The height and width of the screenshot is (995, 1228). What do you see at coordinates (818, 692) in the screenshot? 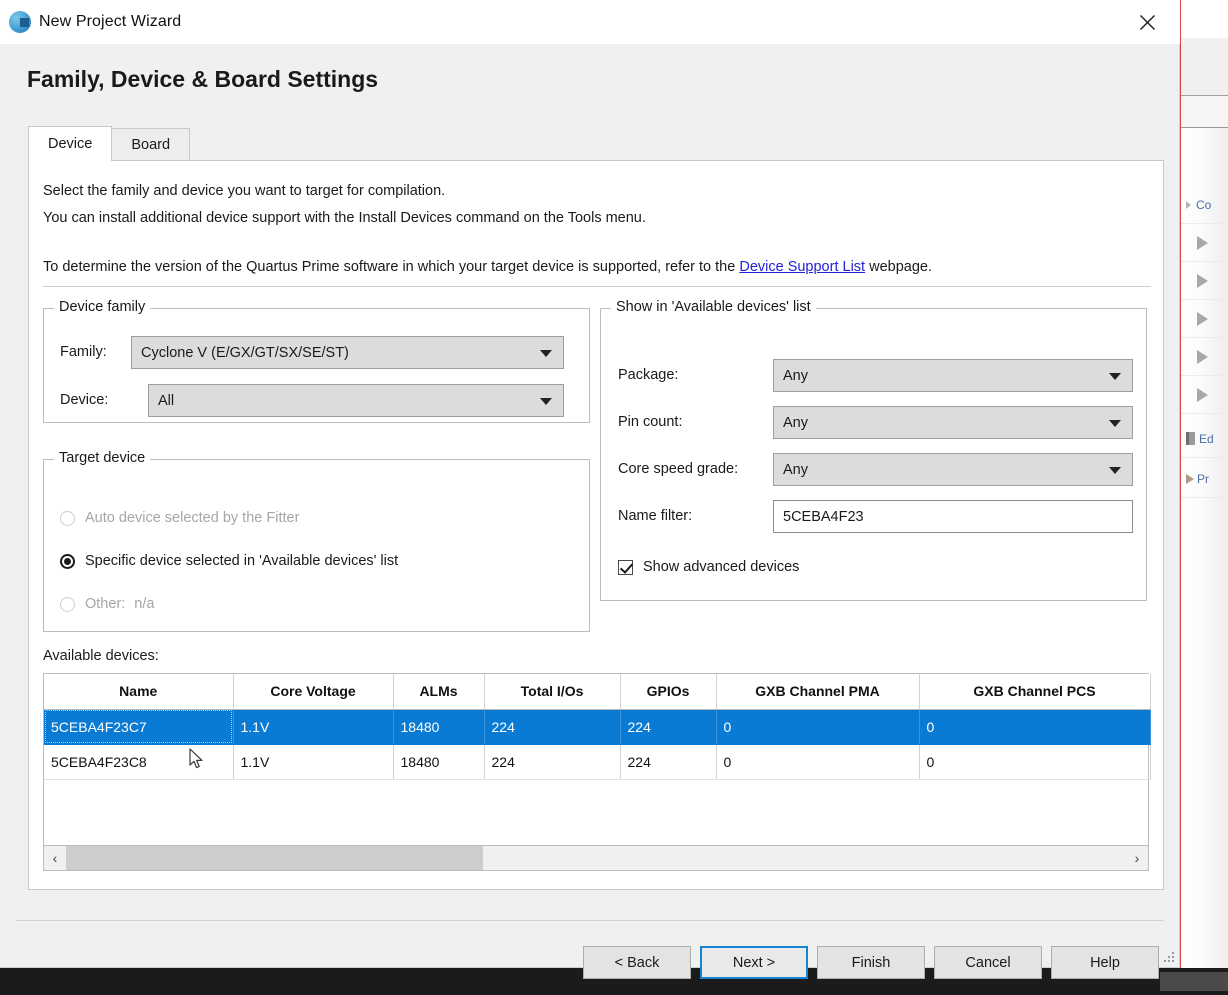
I see `column-header-gxb-channel-pma: GXB Channel PMA` at bounding box center [818, 692].